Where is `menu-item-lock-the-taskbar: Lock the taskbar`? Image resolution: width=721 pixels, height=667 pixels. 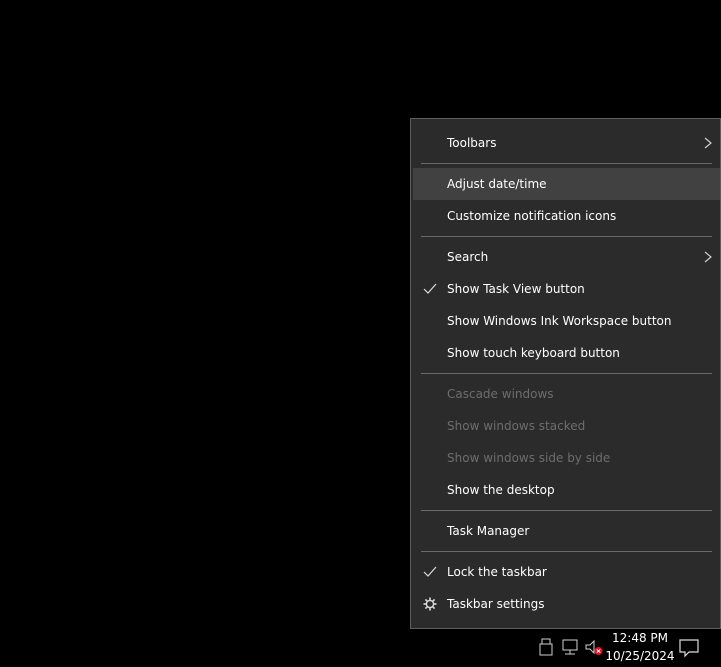
menu-item-lock-the-taskbar: Lock the taskbar is located at coordinates (566, 572).